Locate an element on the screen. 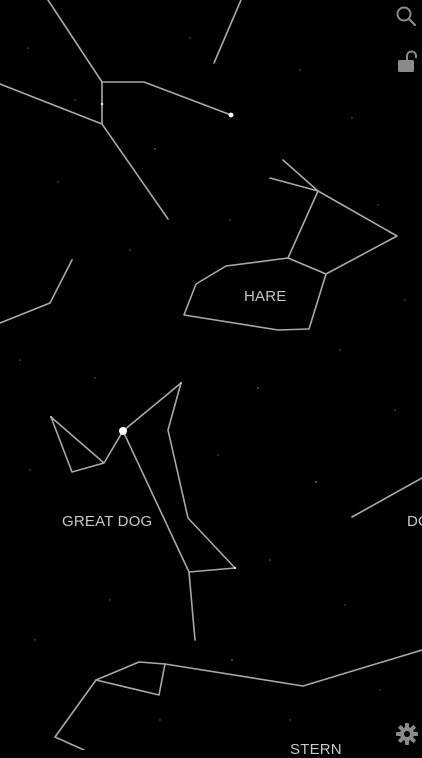 This screenshot has width=422, height=758. gear-icon is located at coordinates (407, 734).